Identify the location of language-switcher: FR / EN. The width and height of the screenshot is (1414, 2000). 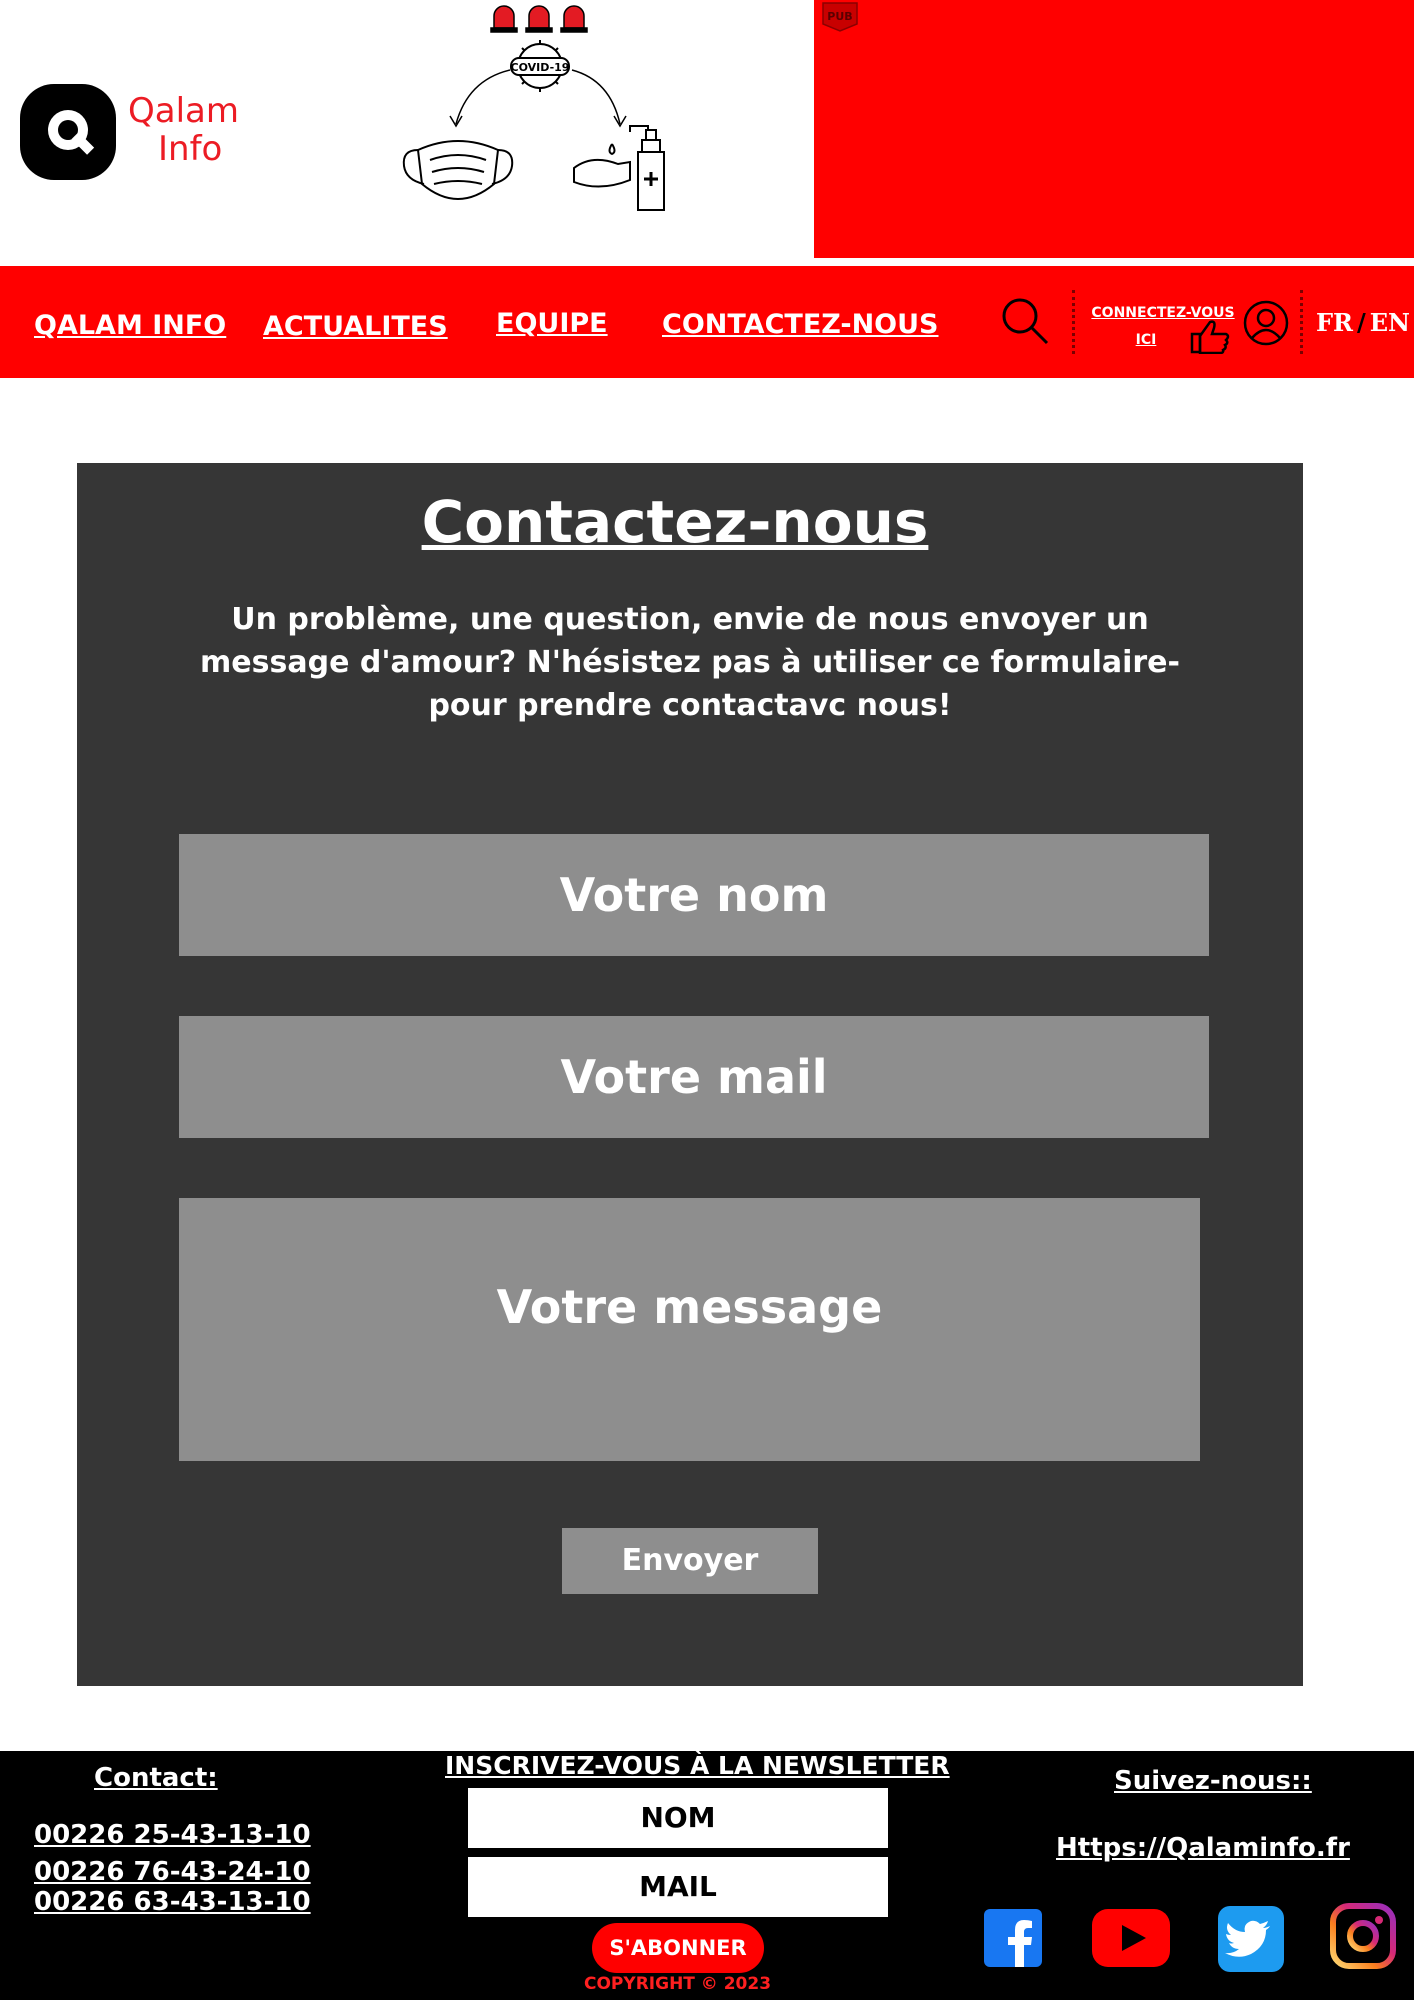
(1363, 322).